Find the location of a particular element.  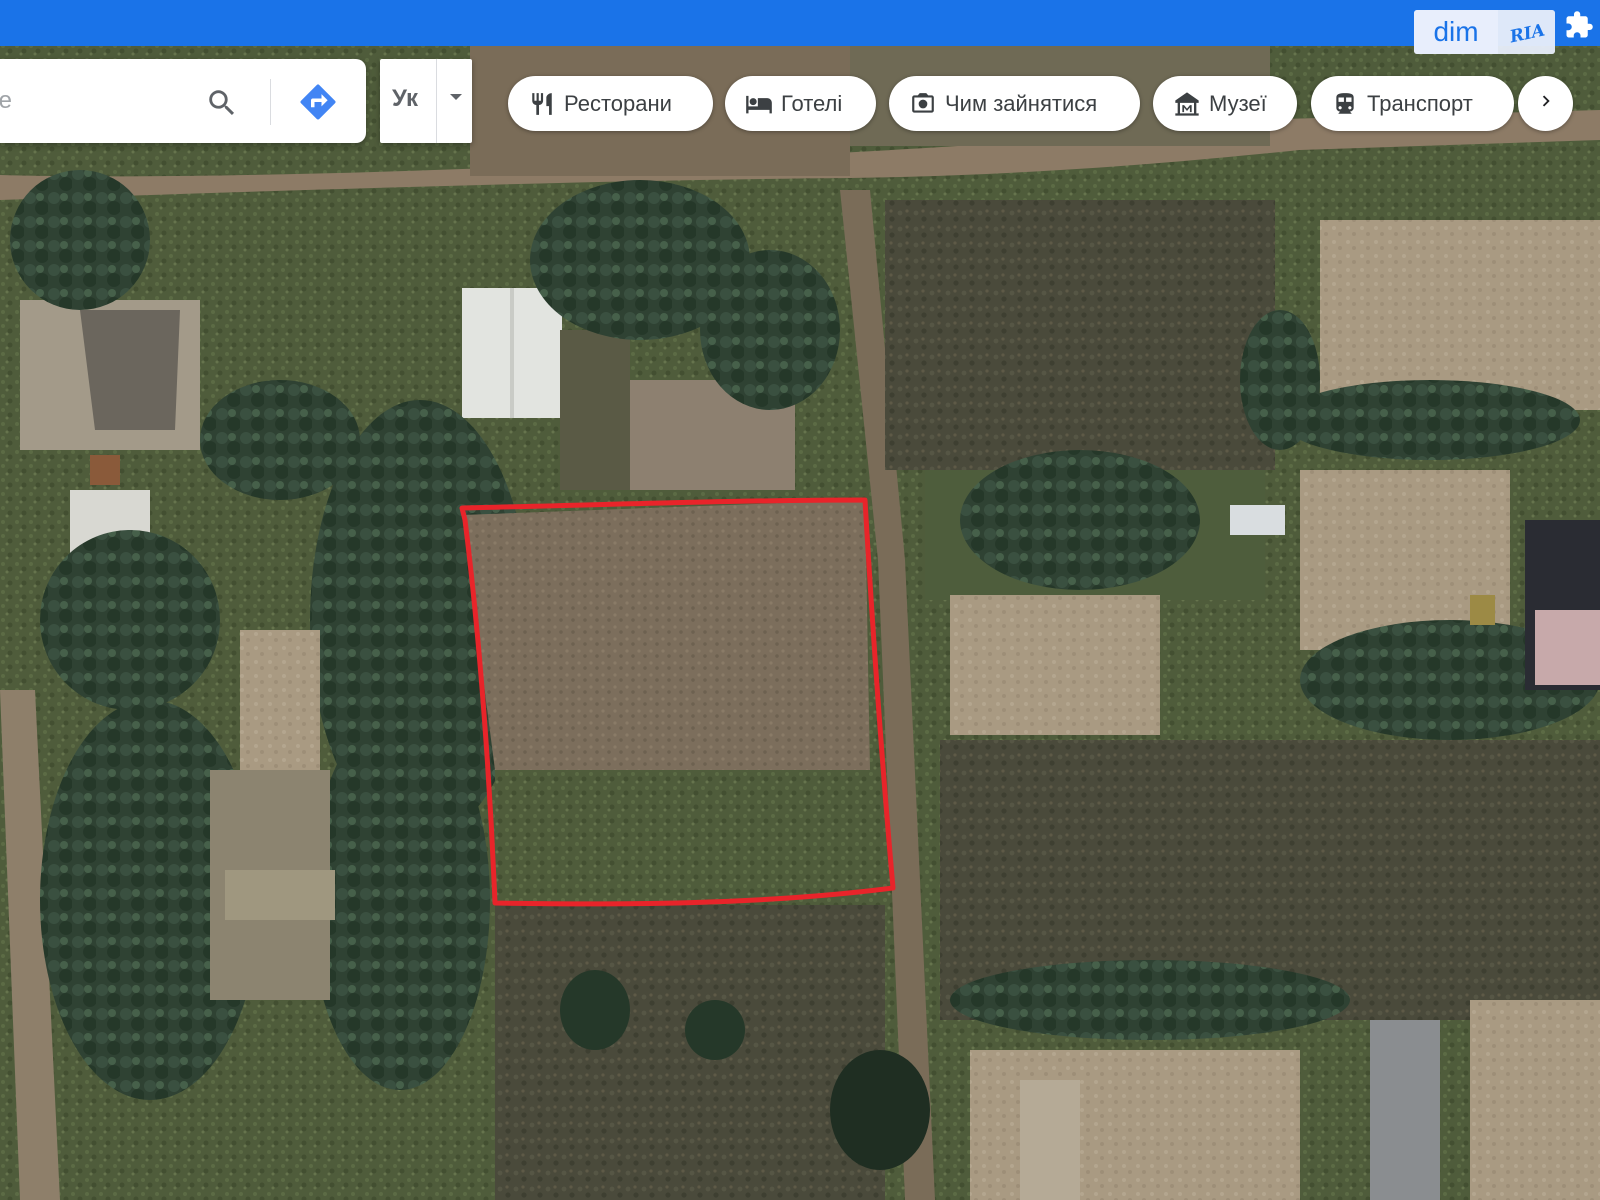

chip-label: Чим зайнятися is located at coordinates (1021, 103).